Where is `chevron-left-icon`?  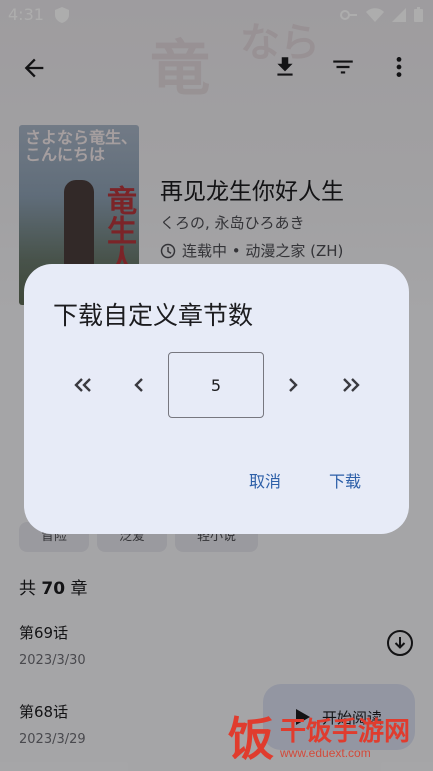 chevron-left-icon is located at coordinates (138, 385).